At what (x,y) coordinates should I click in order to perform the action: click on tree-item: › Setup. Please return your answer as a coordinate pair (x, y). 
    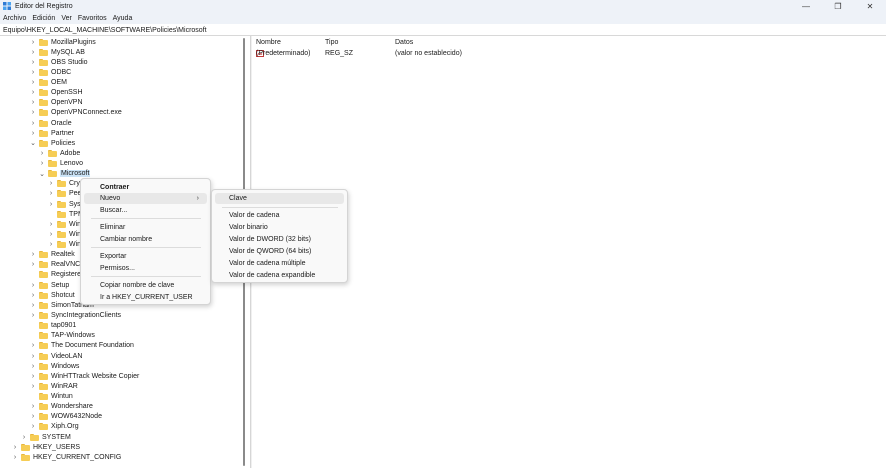
    Looking at the image, I should click on (49, 285).